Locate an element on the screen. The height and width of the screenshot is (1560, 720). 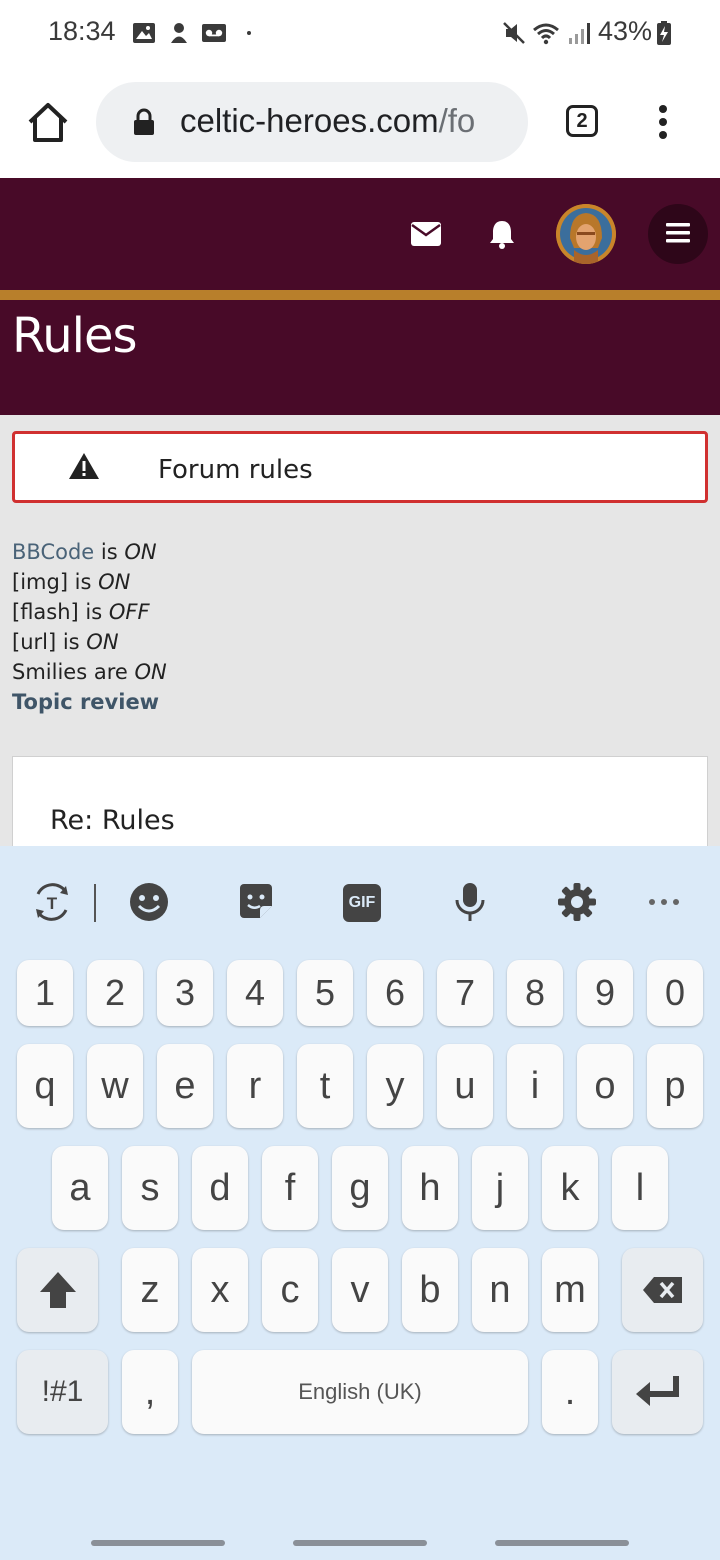
key-e: e is located at coordinates (185, 1086).